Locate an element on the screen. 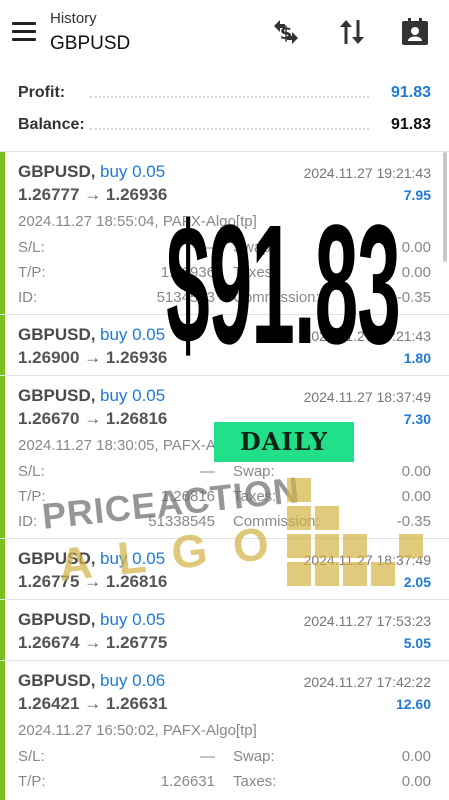 The width and height of the screenshot is (449, 800). daily-badge: DAILY is located at coordinates (284, 442).